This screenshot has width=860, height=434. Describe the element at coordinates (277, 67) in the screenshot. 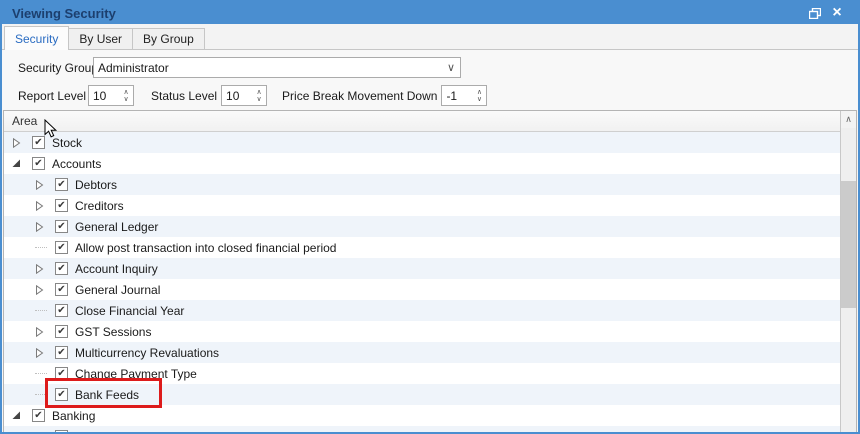

I see `security-group-select: Administrator ∨` at that location.